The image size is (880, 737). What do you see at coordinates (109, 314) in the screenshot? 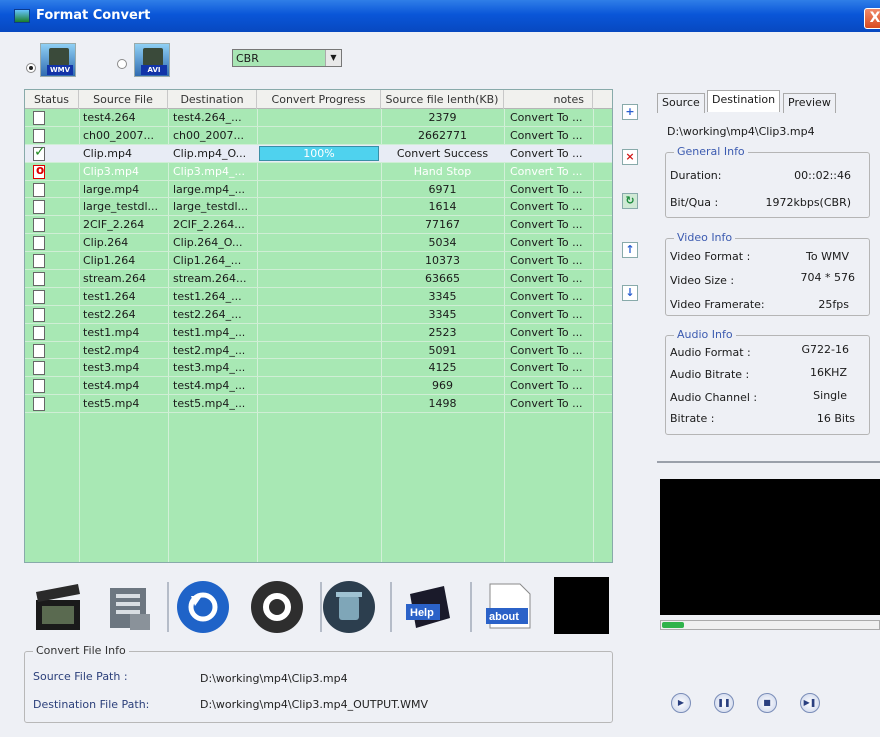
I see `source-file-cell: test2.264` at bounding box center [109, 314].